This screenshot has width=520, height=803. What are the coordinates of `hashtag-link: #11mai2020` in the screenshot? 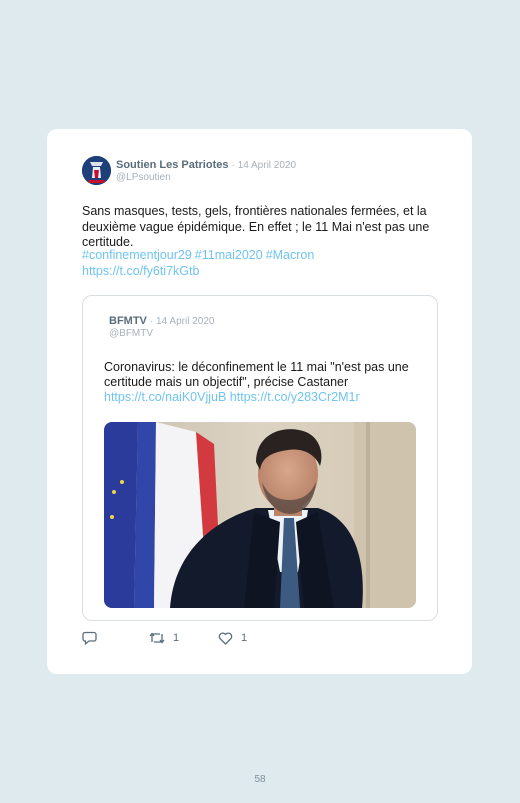 It's located at (229, 255).